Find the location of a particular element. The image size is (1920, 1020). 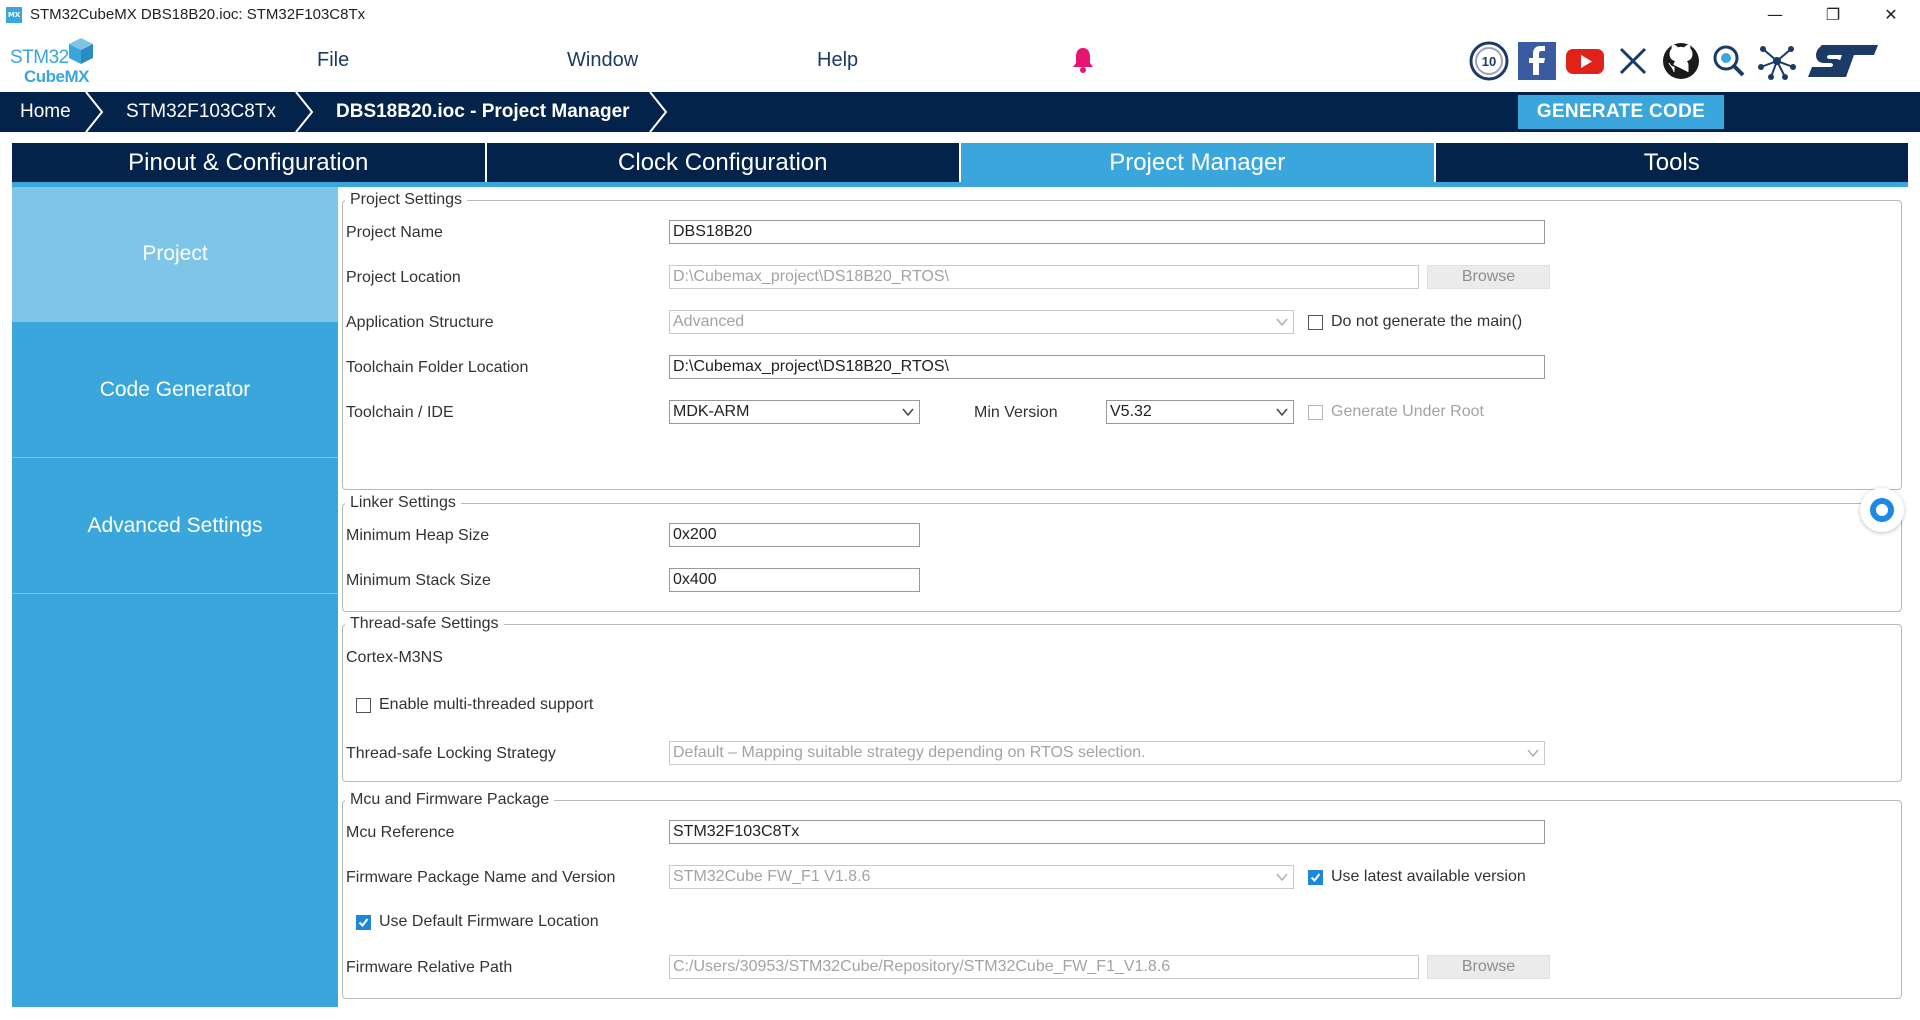

github-icon is located at coordinates (1681, 61).